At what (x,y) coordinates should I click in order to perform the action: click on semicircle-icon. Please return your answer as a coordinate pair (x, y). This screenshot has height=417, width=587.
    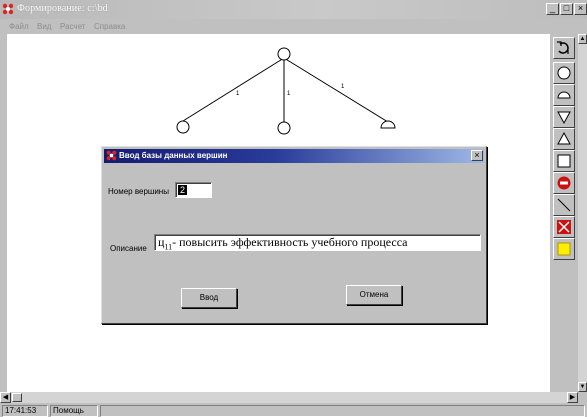
    Looking at the image, I should click on (564, 95).